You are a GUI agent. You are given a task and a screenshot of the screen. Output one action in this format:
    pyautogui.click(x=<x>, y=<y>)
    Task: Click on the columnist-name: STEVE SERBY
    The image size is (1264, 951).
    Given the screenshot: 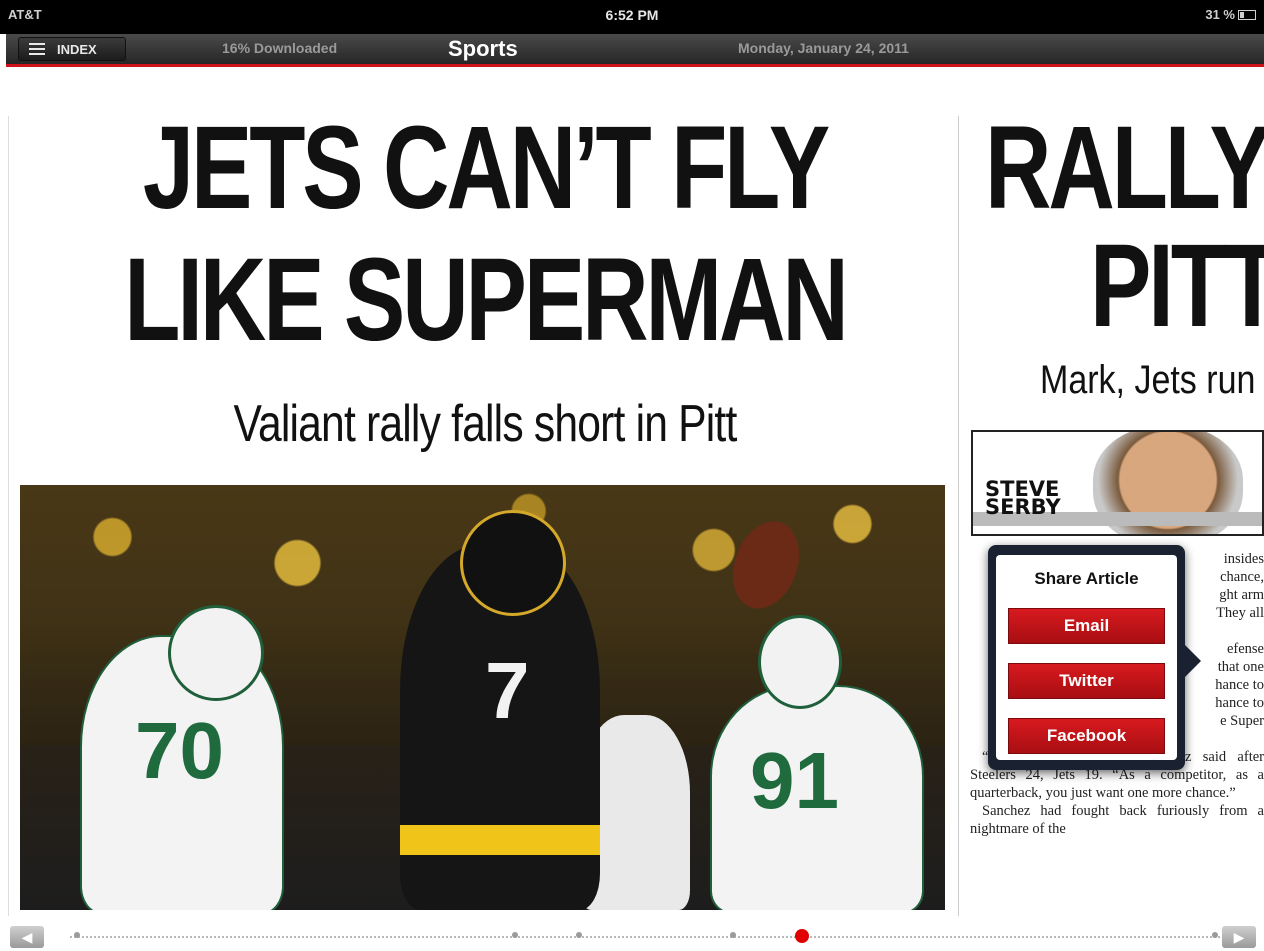 What is the action you would take?
    pyautogui.click(x=1023, y=498)
    